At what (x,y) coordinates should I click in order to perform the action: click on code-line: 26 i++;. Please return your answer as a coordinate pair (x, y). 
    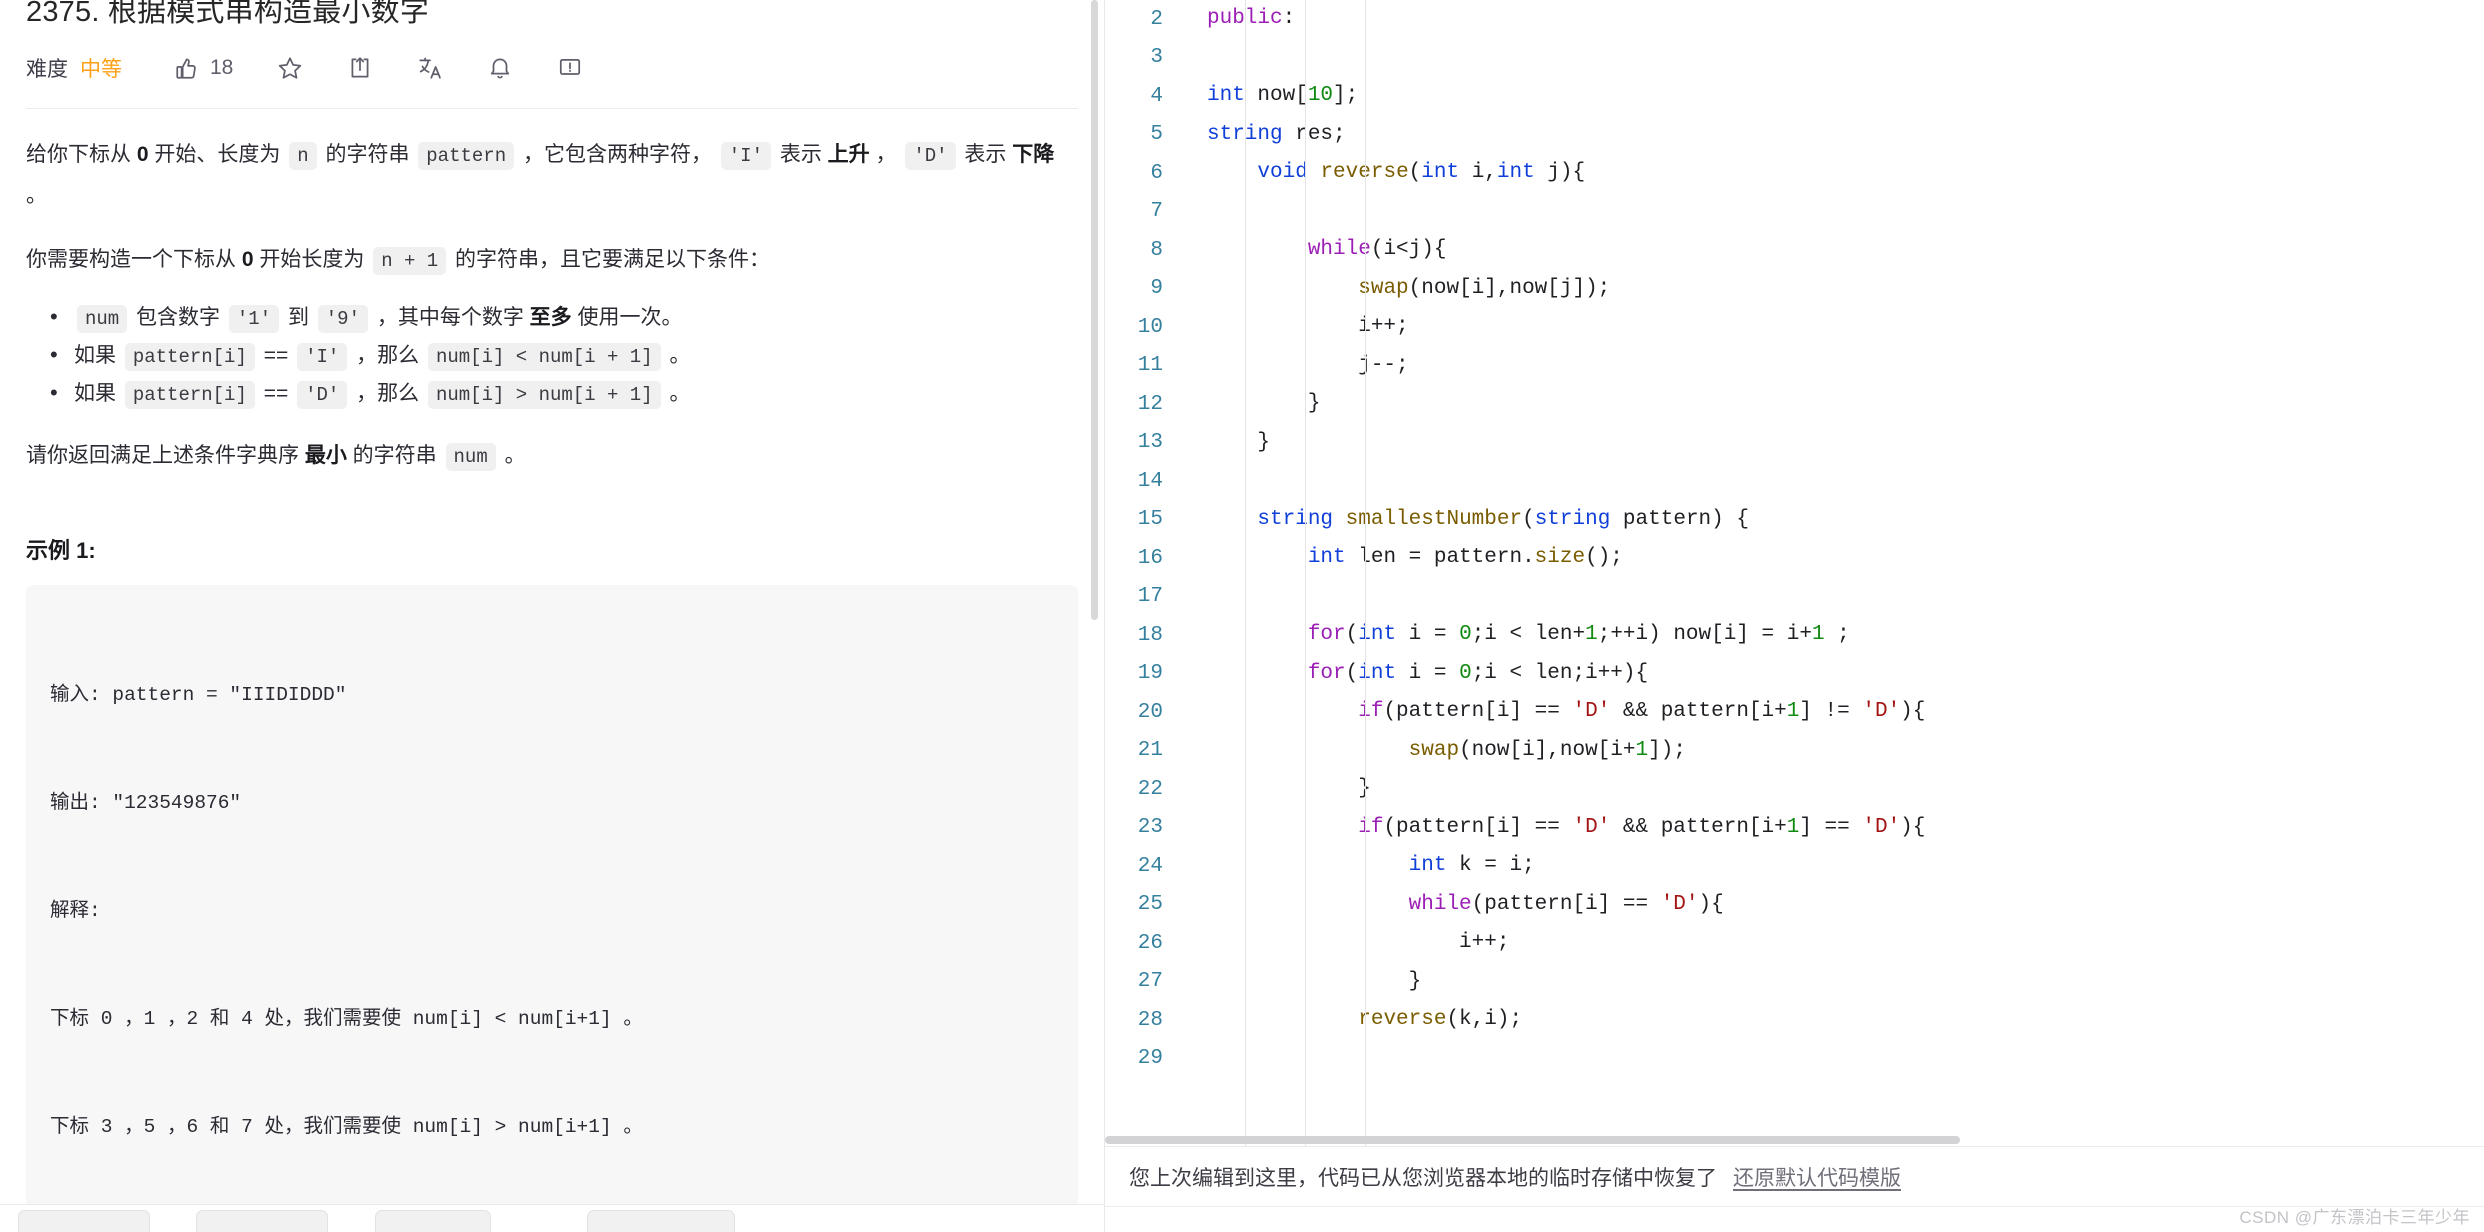
    Looking at the image, I should click on (1794, 943).